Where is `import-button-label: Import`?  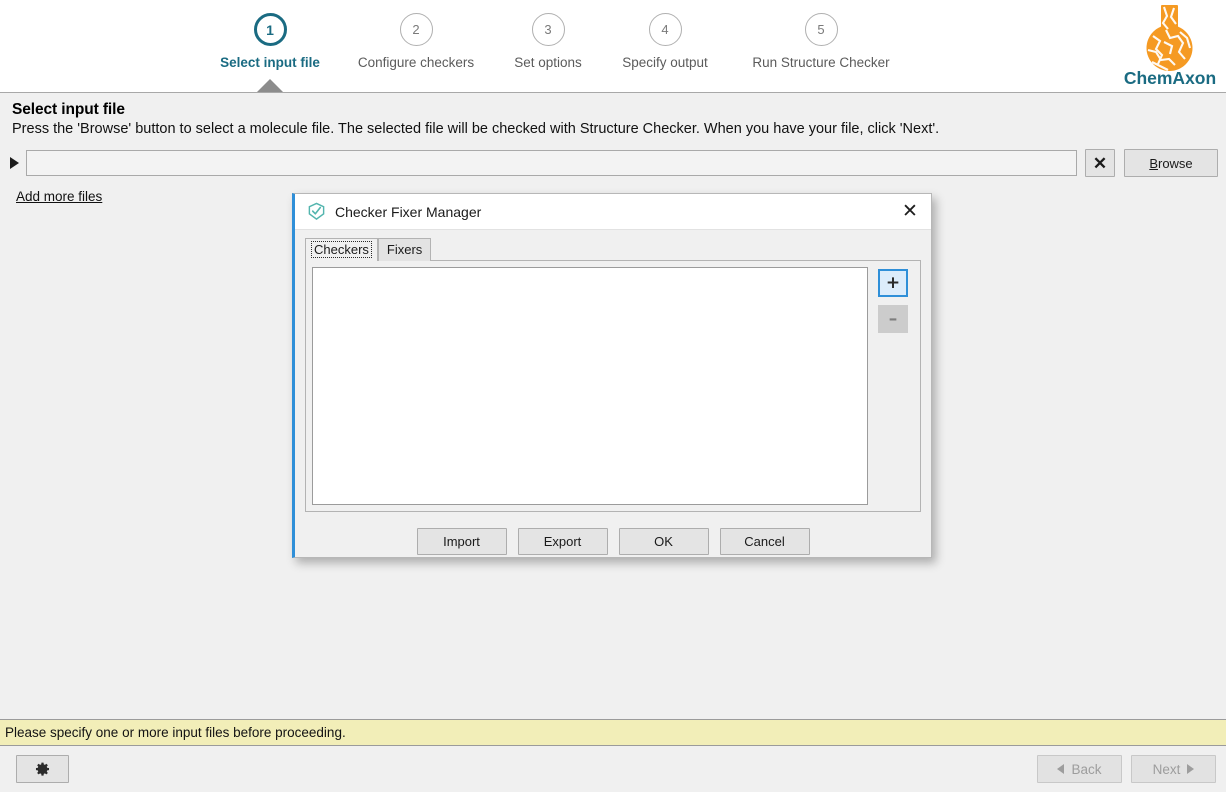
import-button-label: Import is located at coordinates (461, 541).